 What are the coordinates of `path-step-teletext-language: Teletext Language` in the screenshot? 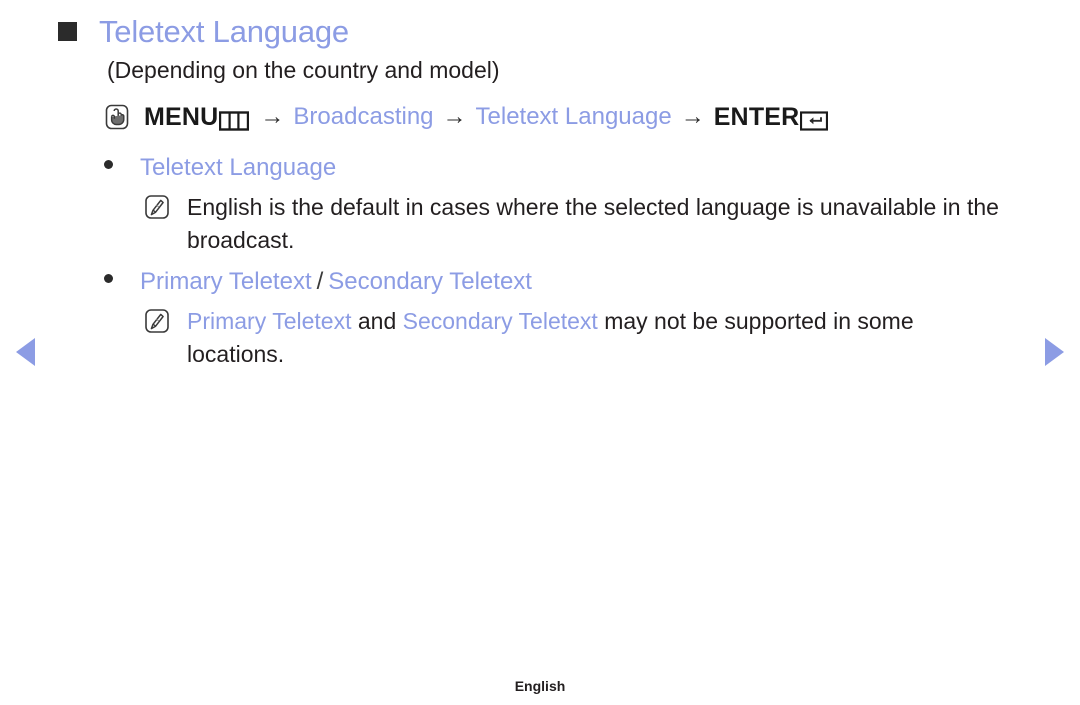 It's located at (574, 117).